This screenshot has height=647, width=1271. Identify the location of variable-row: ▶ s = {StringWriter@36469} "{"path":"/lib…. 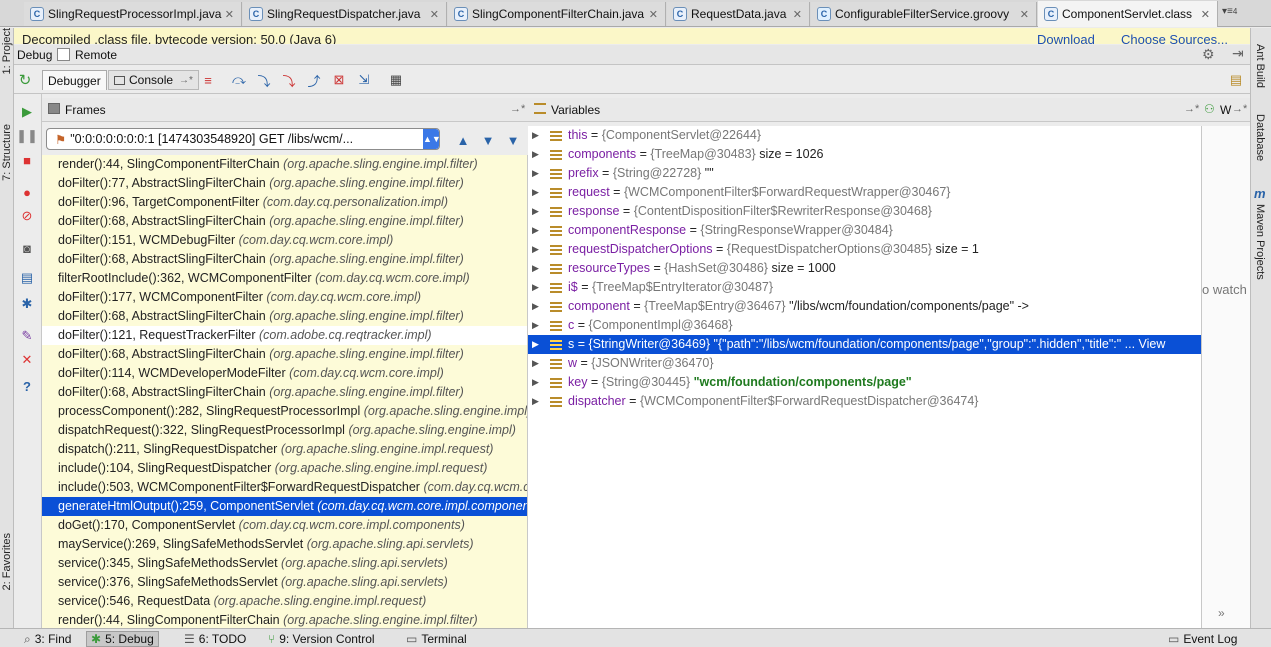
(864, 344).